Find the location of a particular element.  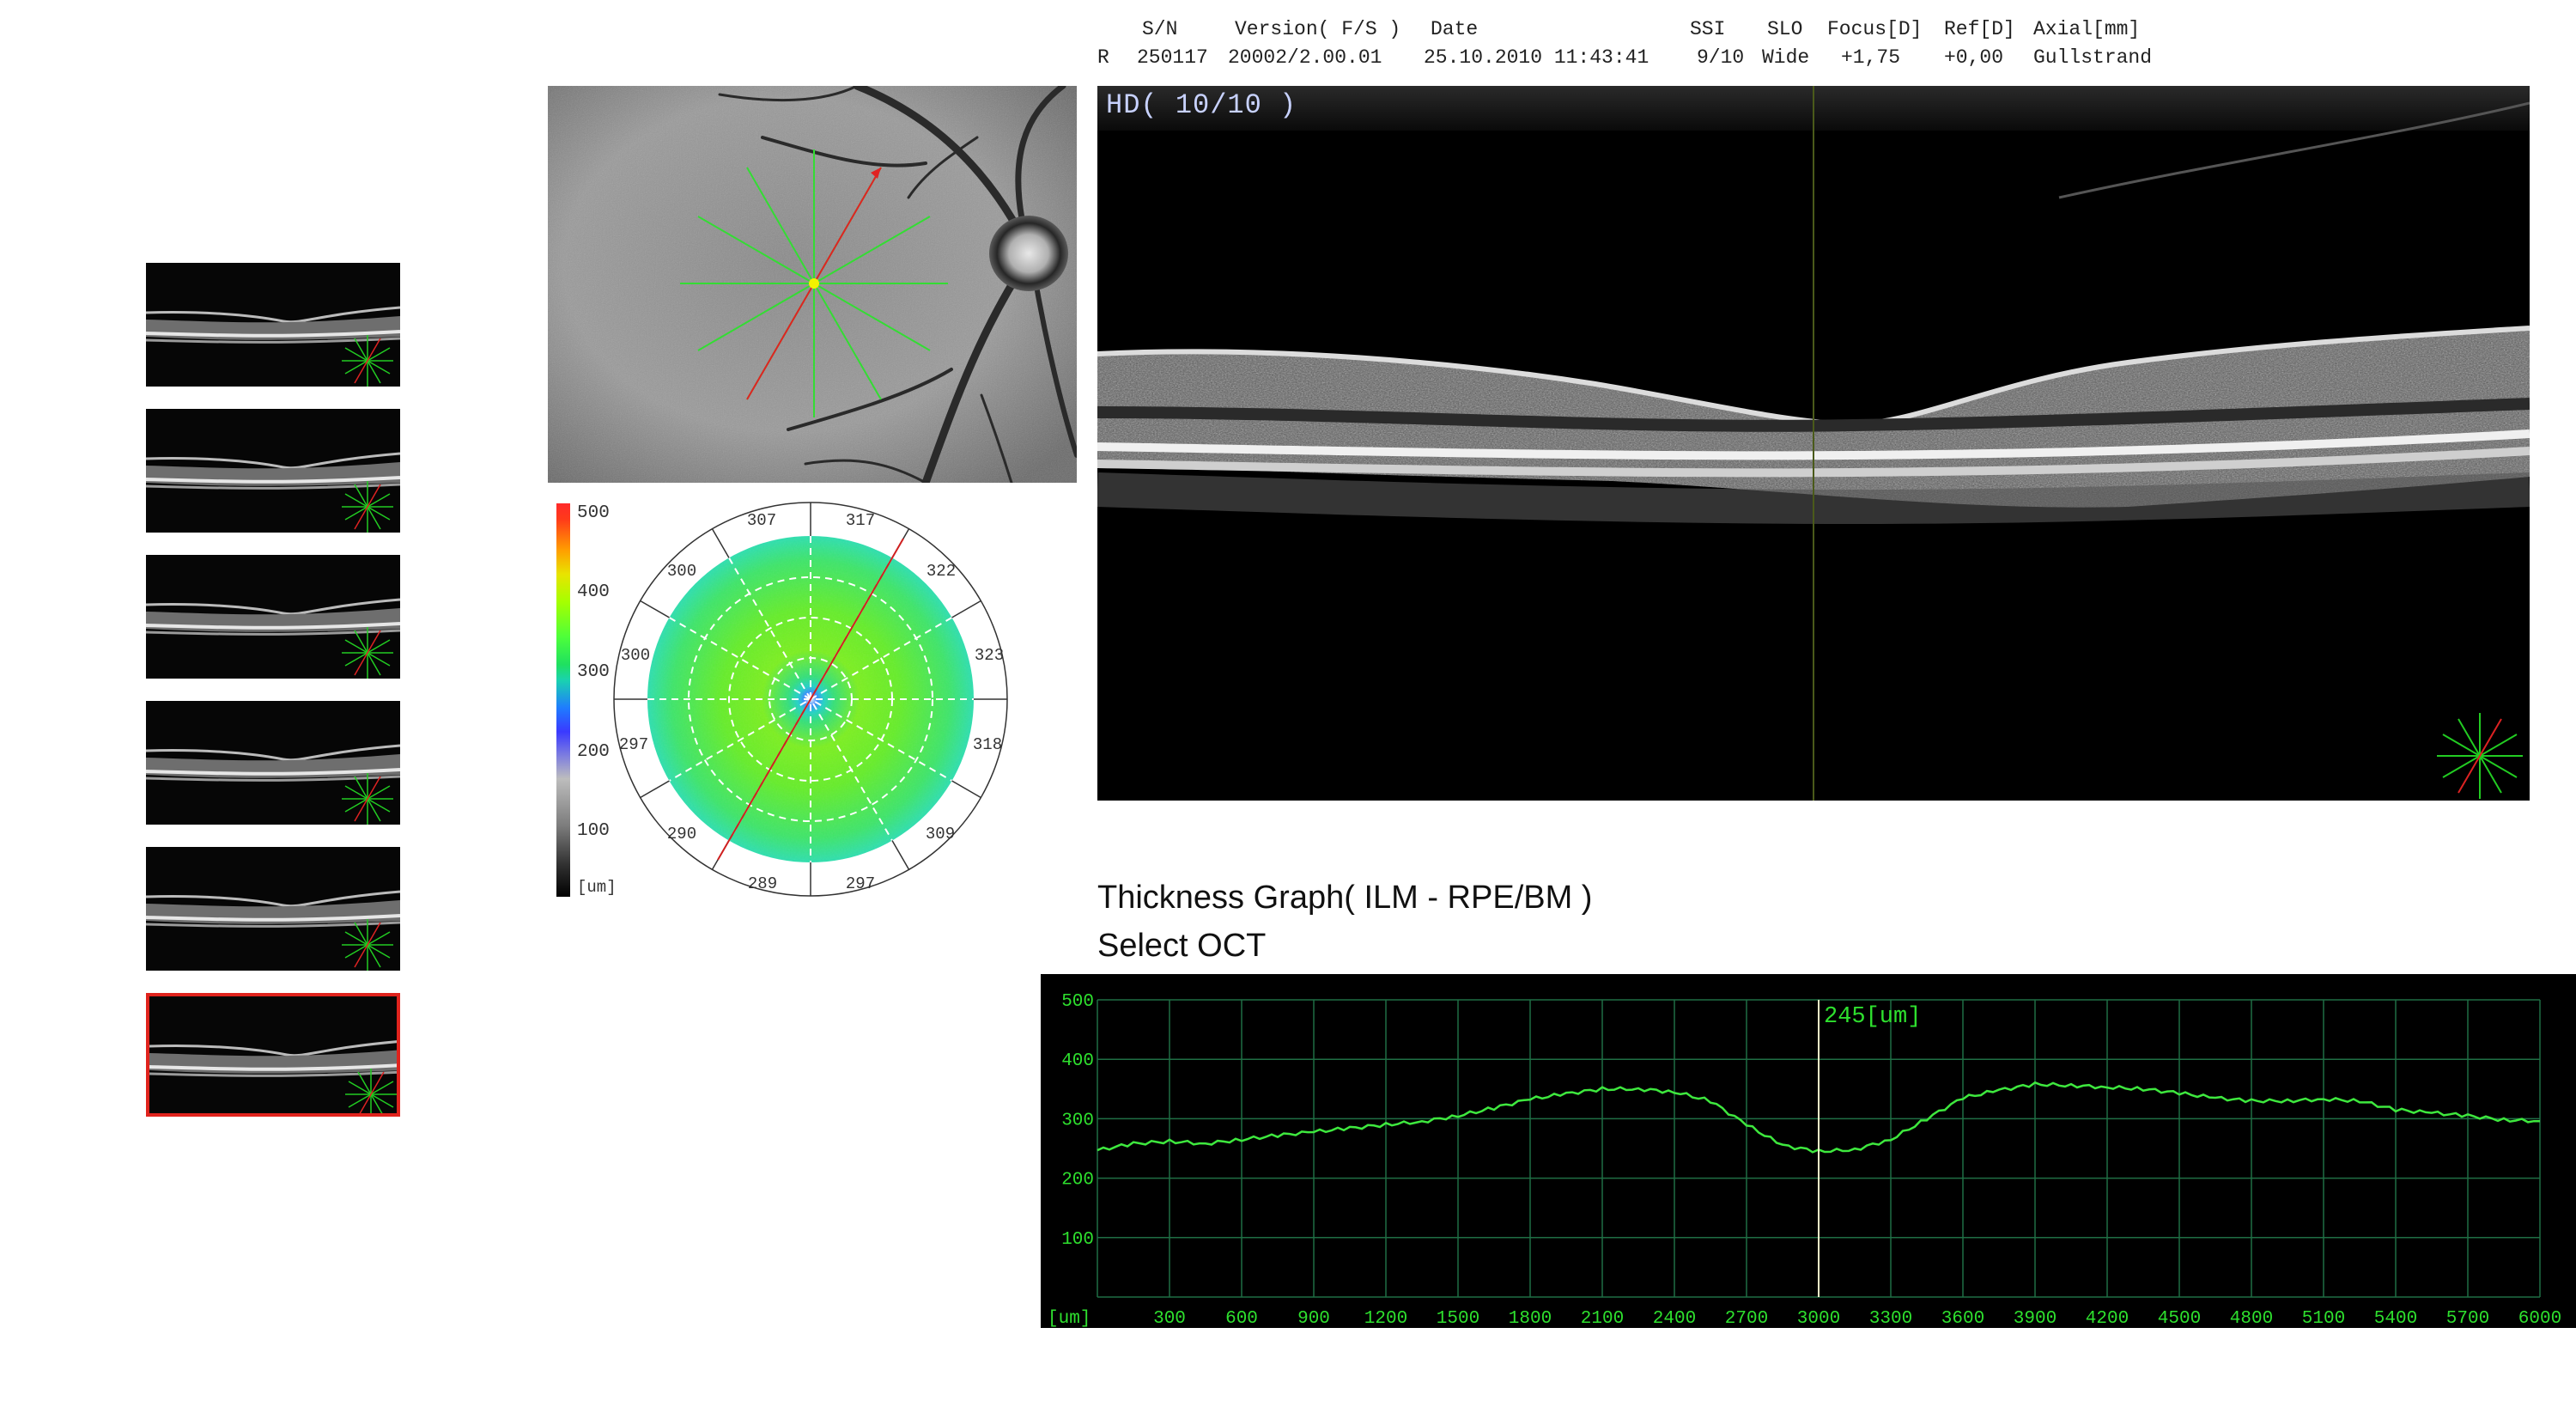

colorbar-label-500: 500 is located at coordinates (594, 513).